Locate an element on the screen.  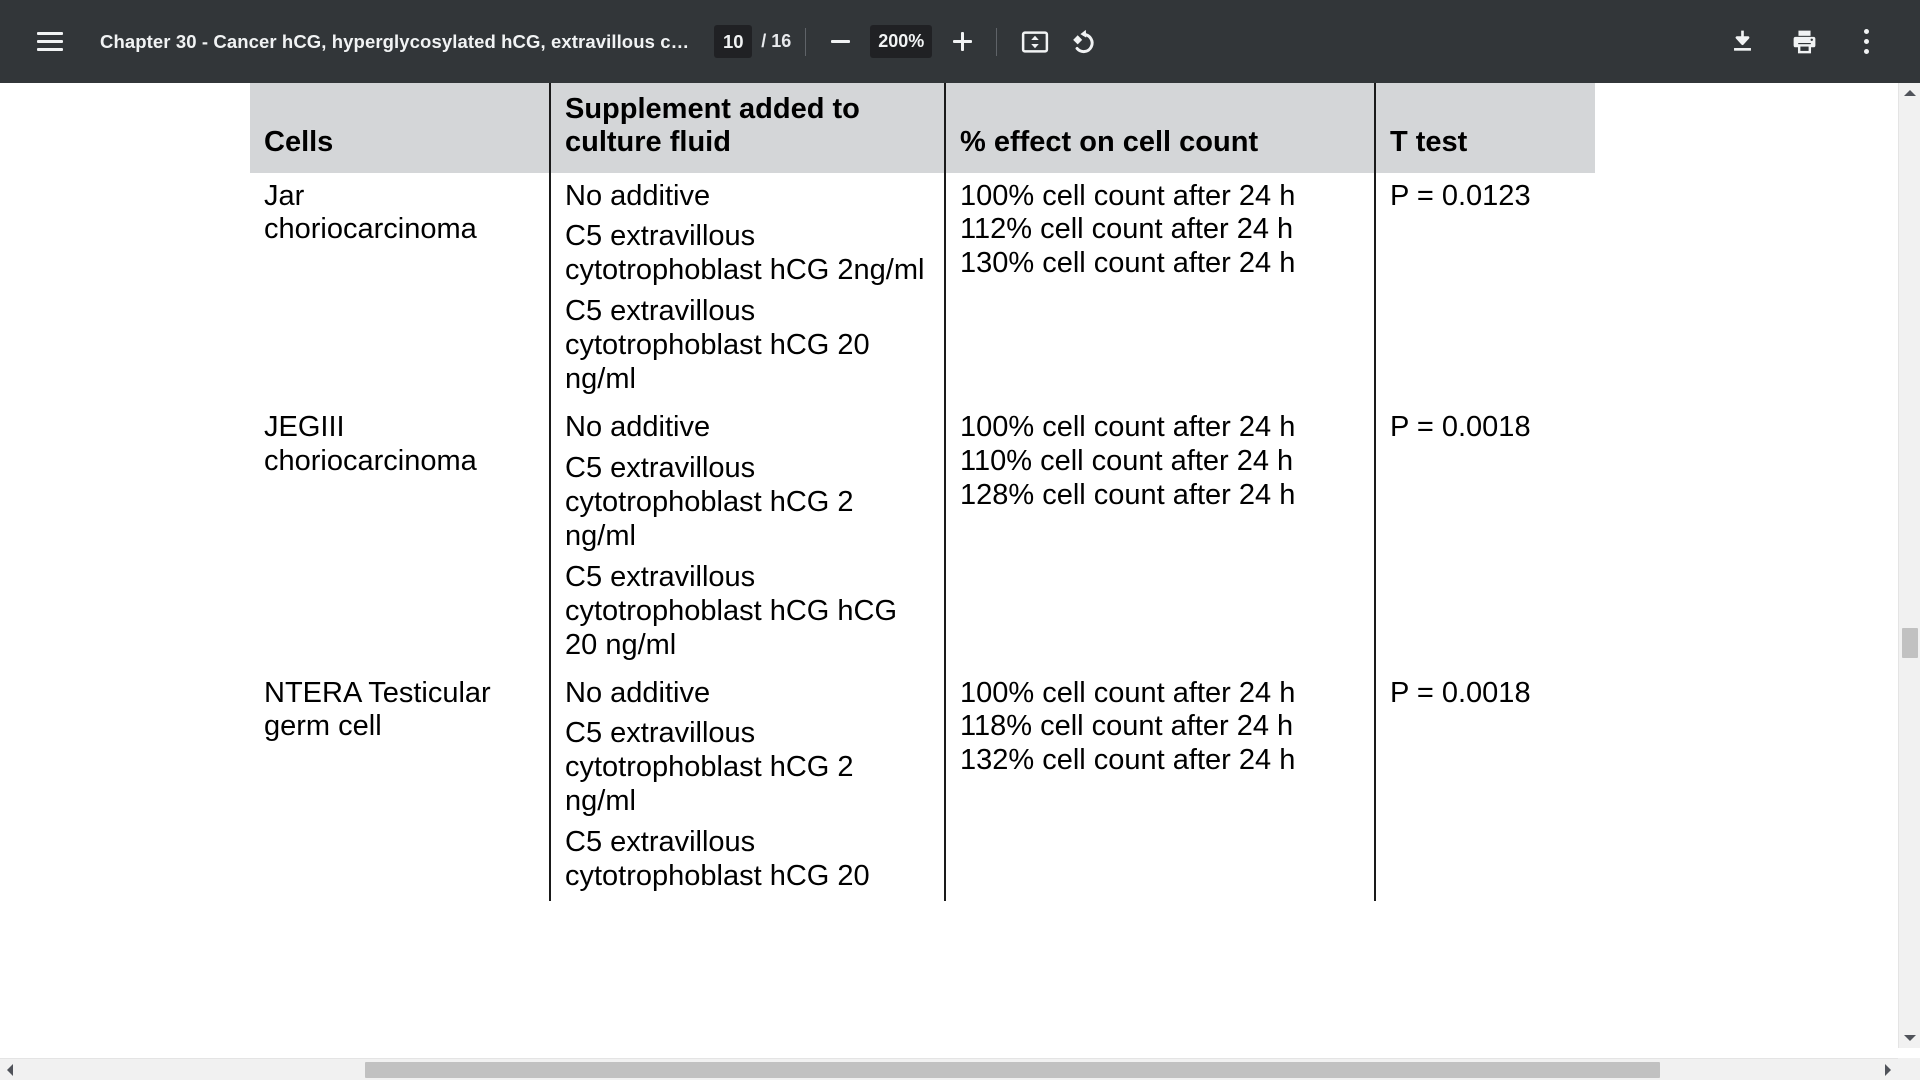
scroll-up-button is located at coordinates (1909, 93).